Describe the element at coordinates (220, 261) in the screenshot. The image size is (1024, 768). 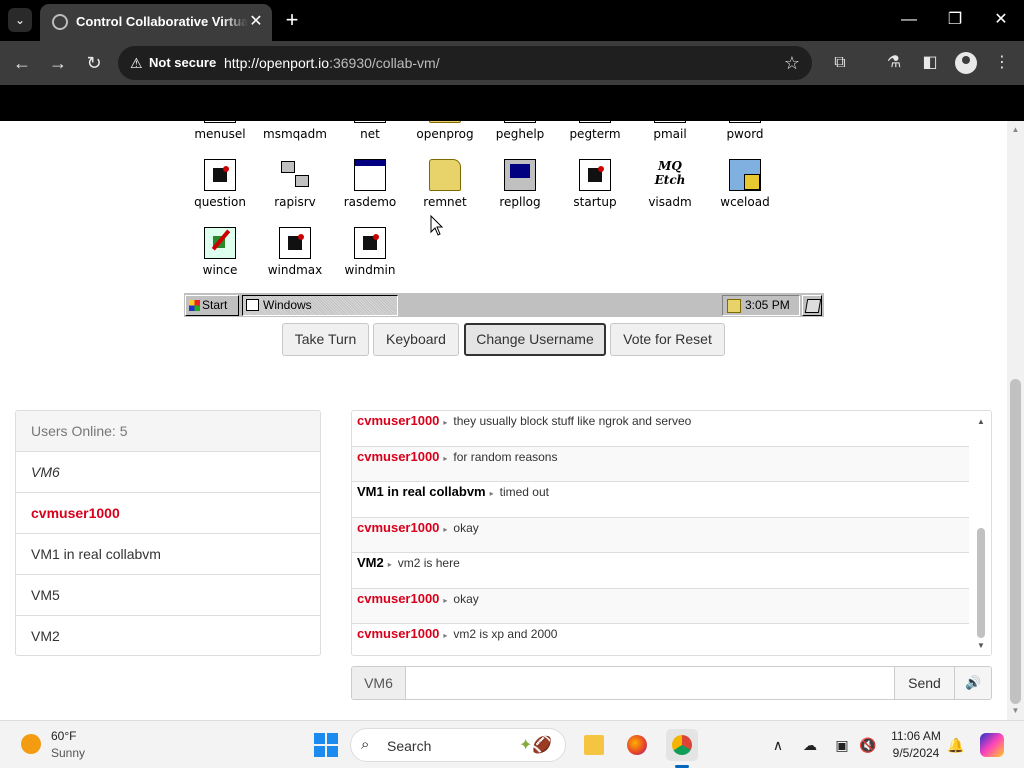
I see `vm-icon-wince: wince` at that location.